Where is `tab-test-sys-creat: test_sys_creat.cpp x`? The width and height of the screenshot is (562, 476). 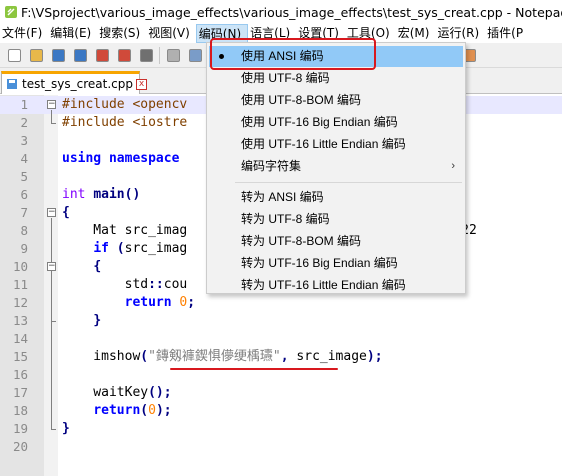 tab-test-sys-creat: test_sys_creat.cpp x is located at coordinates (74, 82).